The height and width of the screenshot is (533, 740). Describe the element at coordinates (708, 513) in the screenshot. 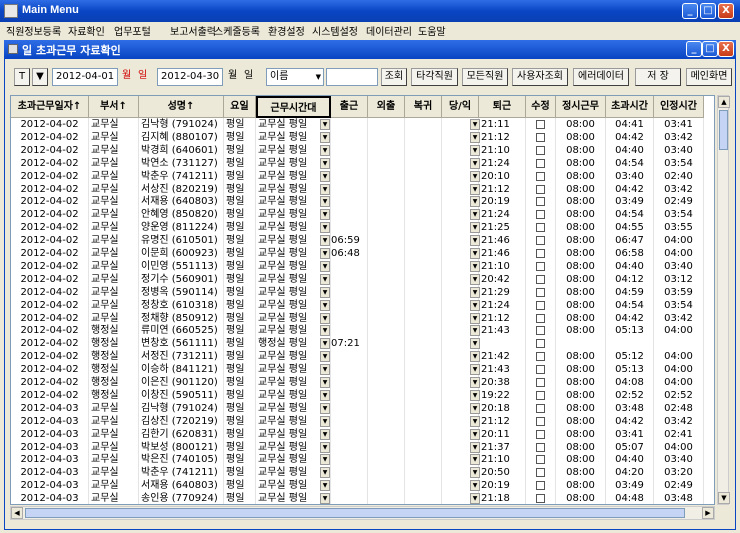

I see `scroll-right-icon: ▶` at that location.